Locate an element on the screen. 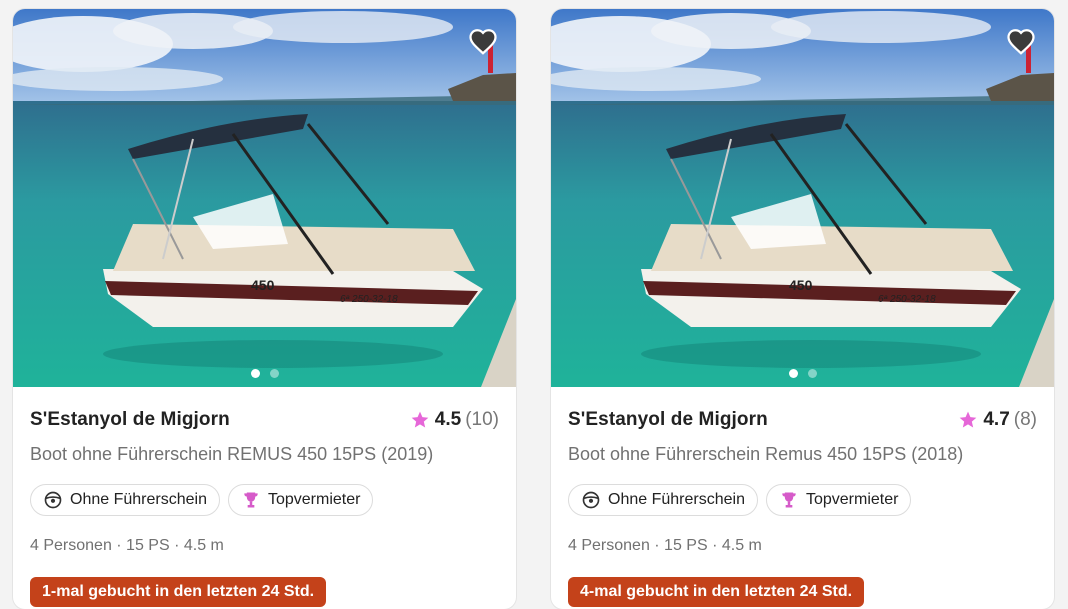 The image size is (1068, 609). rating-count: (8) is located at coordinates (1025, 419).